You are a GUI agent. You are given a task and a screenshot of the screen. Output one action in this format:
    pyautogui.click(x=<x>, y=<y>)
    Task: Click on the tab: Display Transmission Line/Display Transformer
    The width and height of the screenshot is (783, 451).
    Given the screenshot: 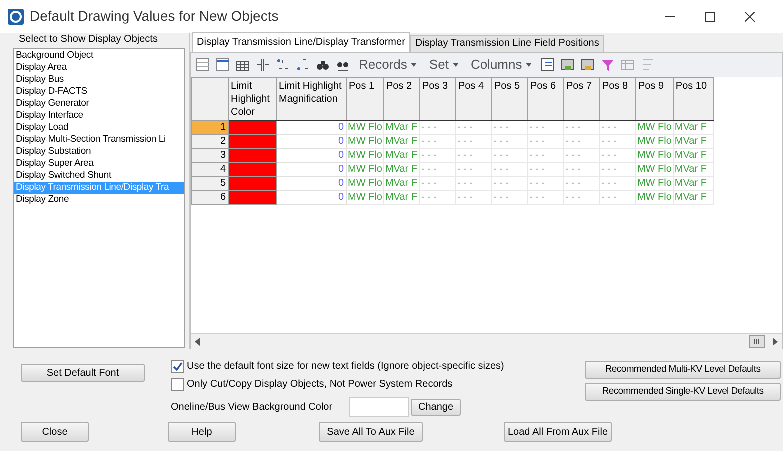 What is the action you would take?
    pyautogui.click(x=301, y=42)
    